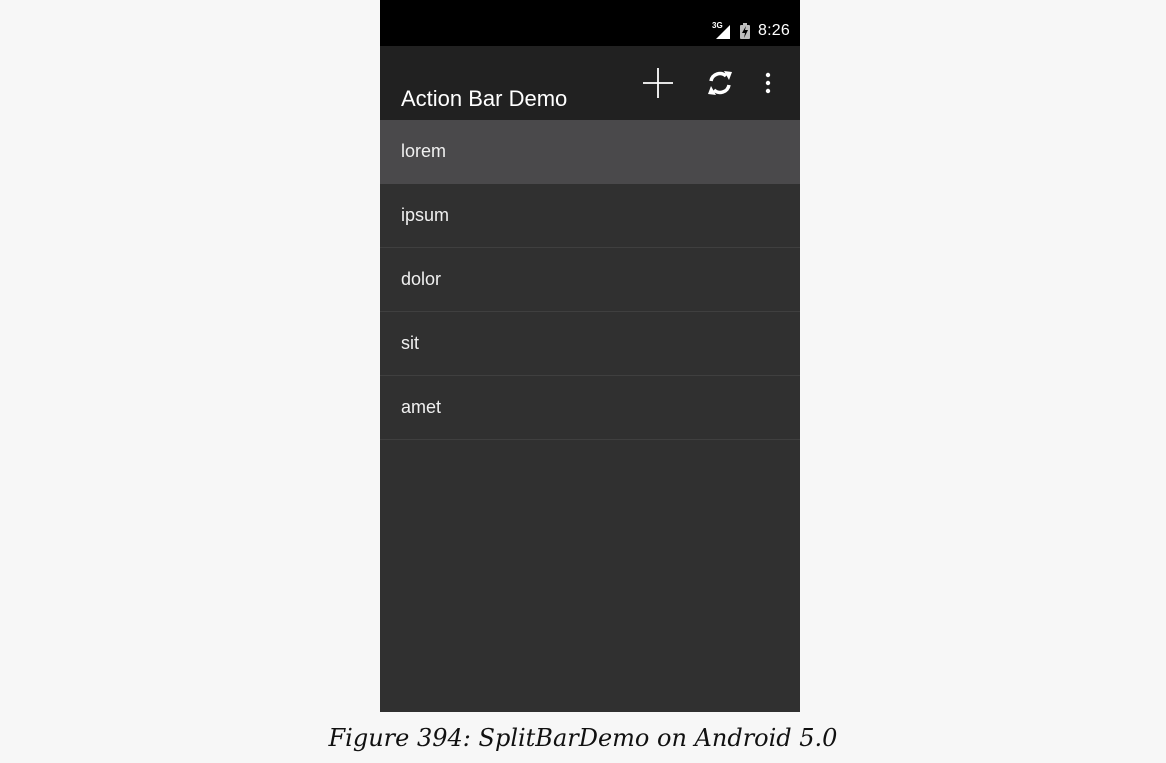  I want to click on status-bar: 3G 8:26, so click(590, 23).